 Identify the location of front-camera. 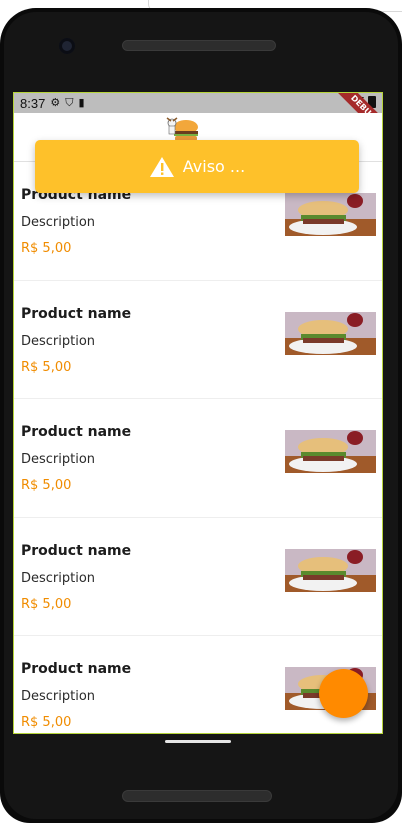
(67, 46).